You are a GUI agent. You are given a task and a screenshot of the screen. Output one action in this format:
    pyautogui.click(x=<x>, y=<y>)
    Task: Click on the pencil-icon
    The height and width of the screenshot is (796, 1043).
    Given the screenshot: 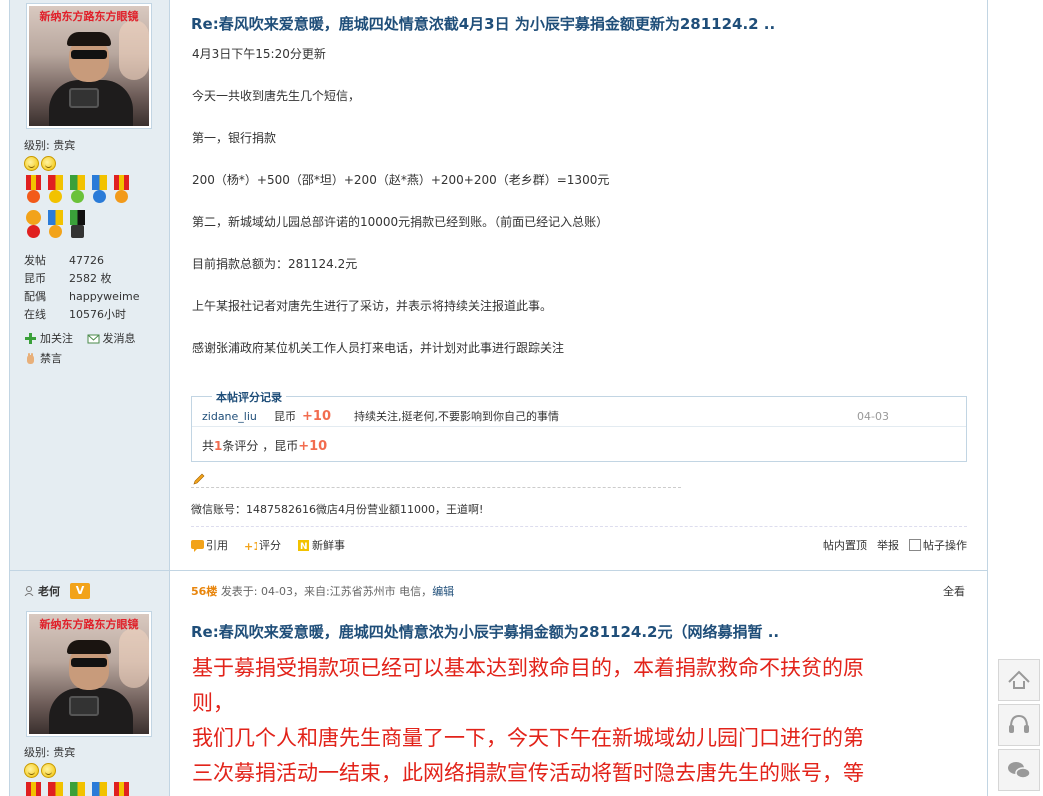 What is the action you would take?
    pyautogui.click(x=199, y=479)
    